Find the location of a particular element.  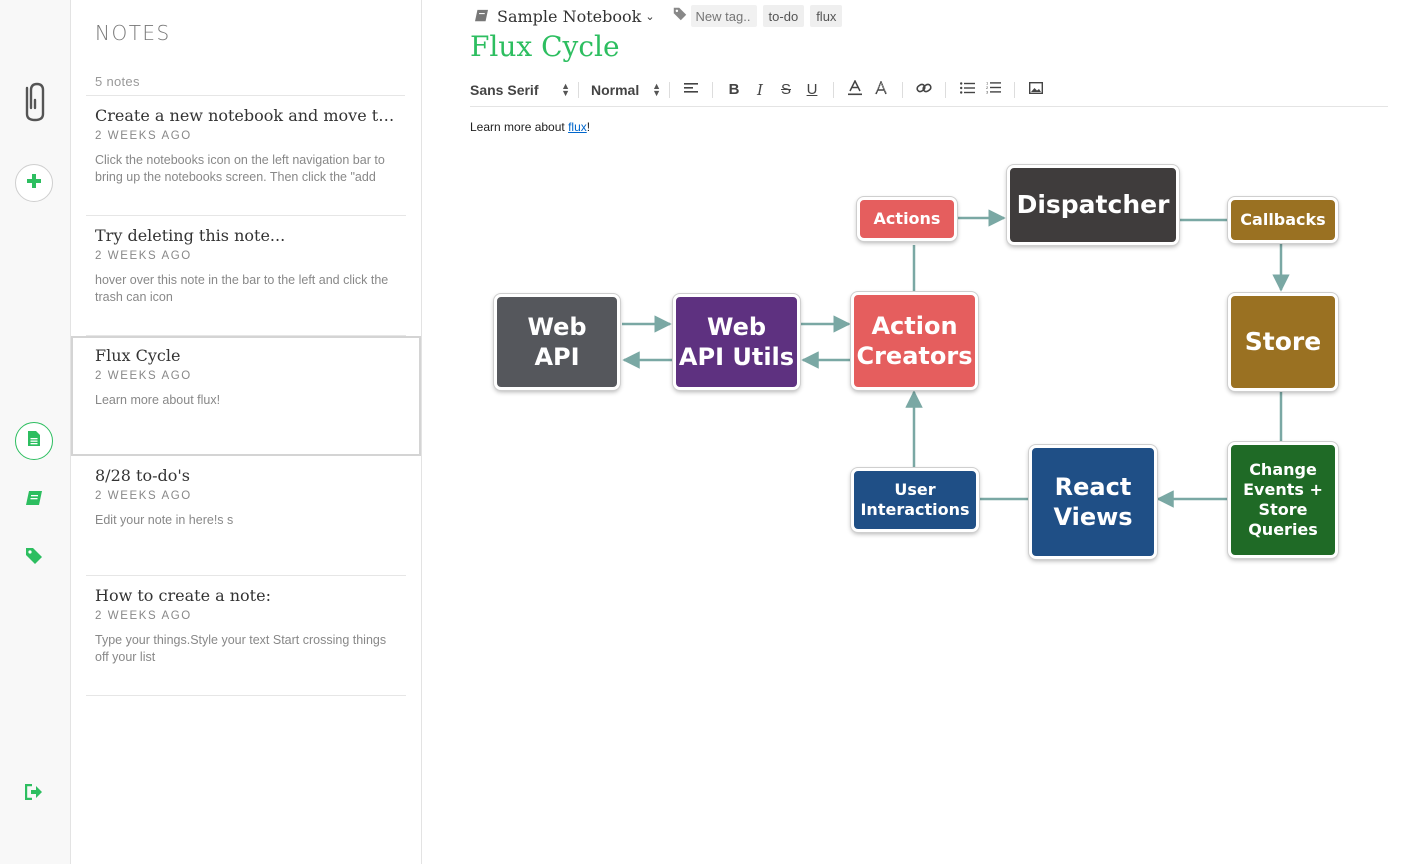

node-web-api-utils: Web API Utils is located at coordinates (736, 342).